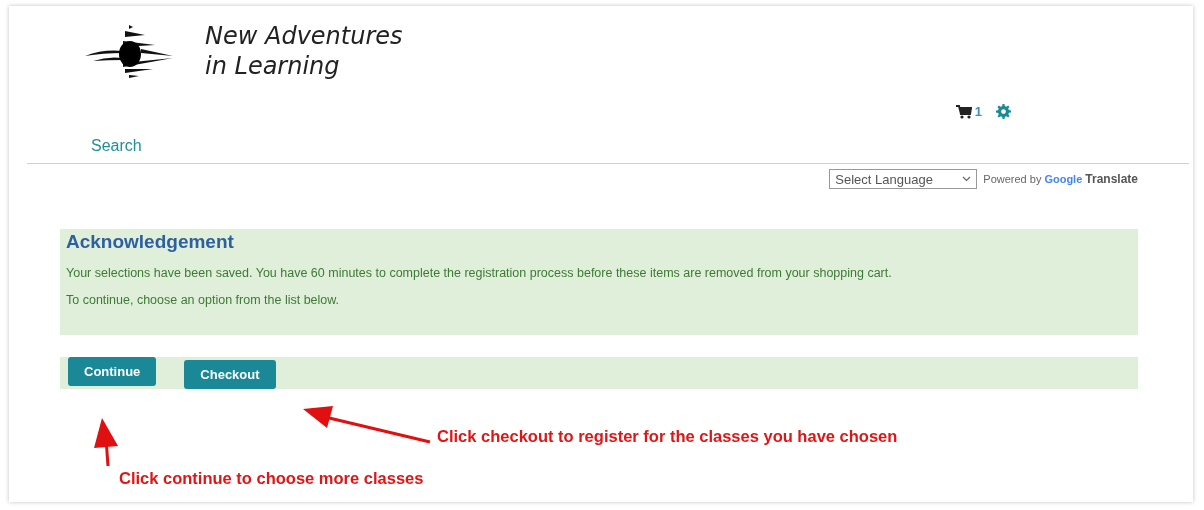 The height and width of the screenshot is (510, 1204). What do you see at coordinates (203, 300) in the screenshot?
I see `instruction-text: To continue, choose an option from the list below.` at bounding box center [203, 300].